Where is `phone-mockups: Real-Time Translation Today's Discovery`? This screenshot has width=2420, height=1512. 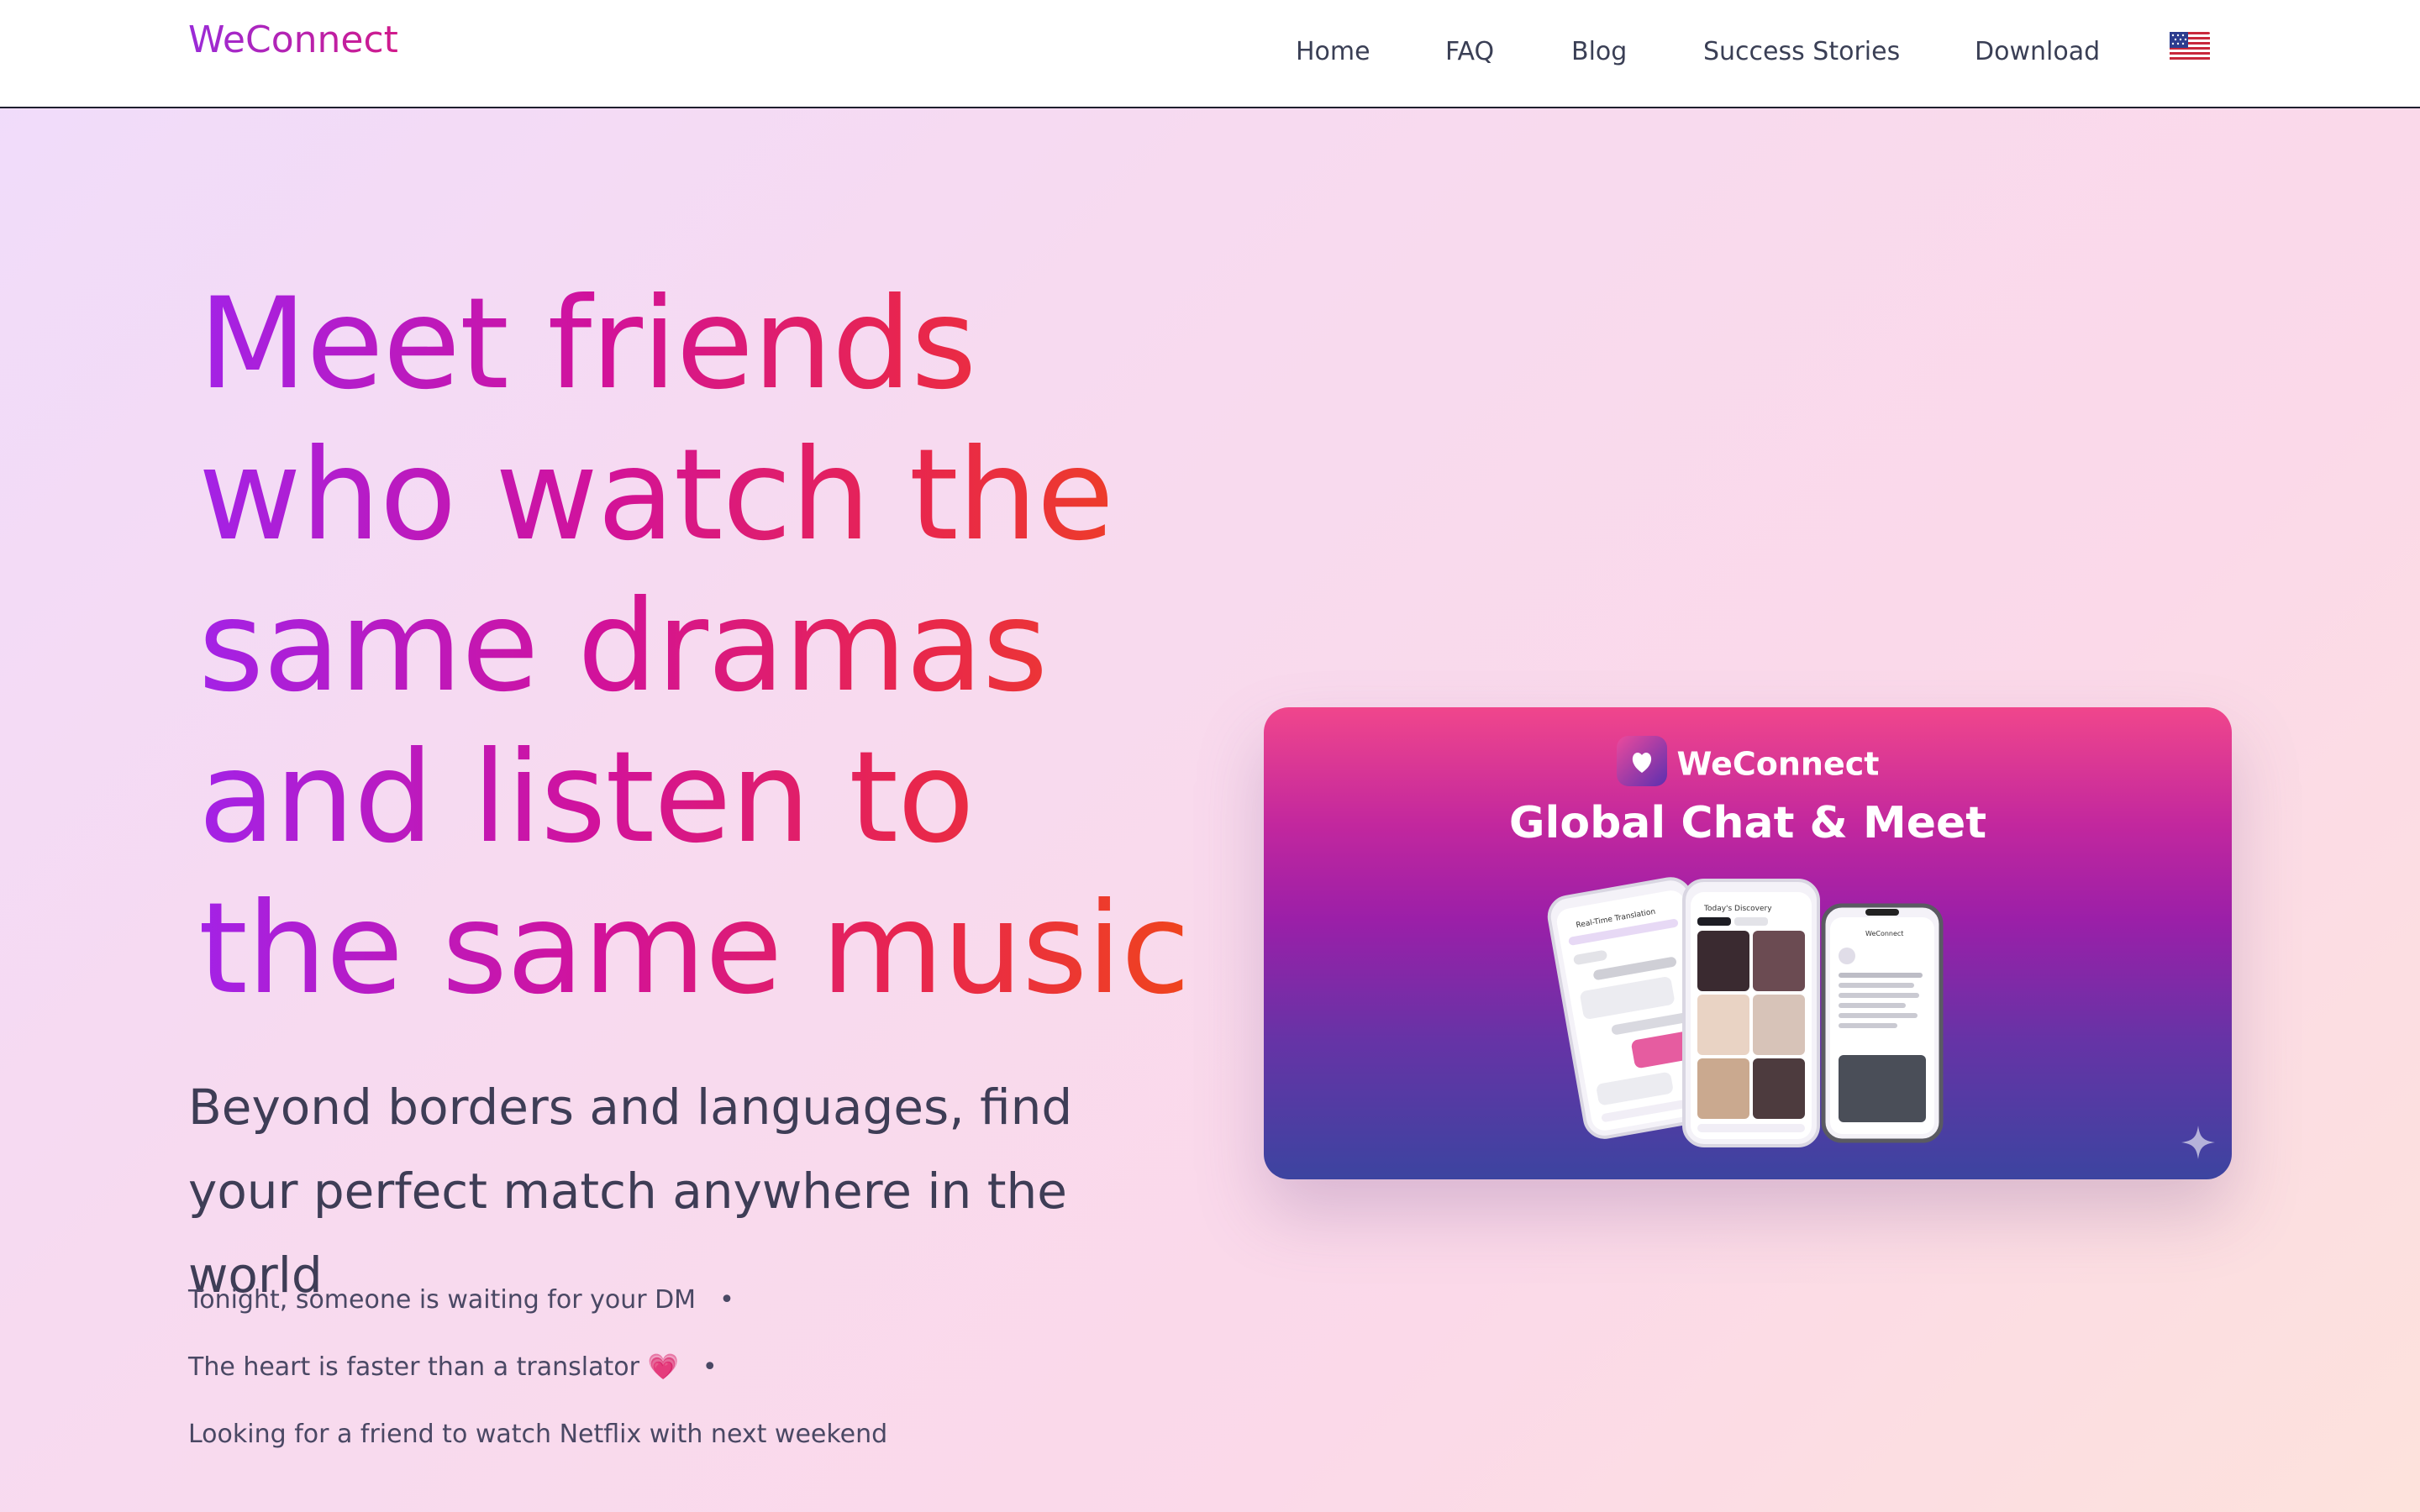
phone-mockups: Real-Time Translation Today's Discovery is located at coordinates (1745, 1012).